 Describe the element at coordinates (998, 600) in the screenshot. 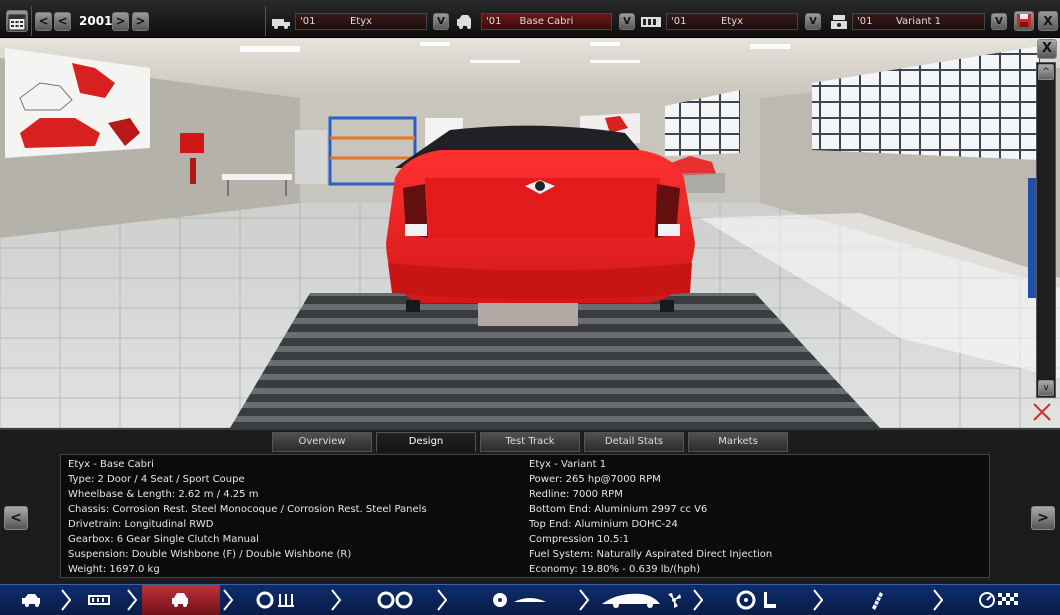

I see `finish-flag-icon` at that location.